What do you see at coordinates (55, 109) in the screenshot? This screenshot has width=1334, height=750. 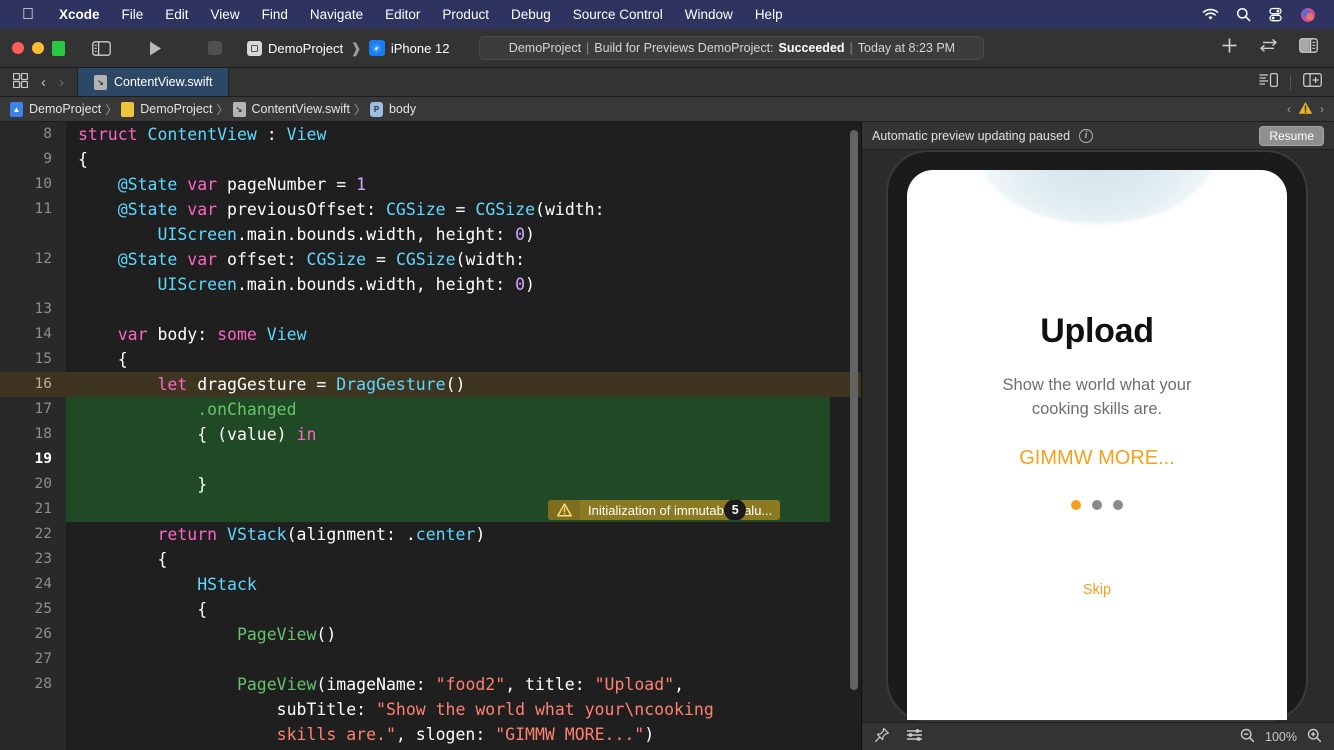 I see `breadcrumb-item-project: ▲ DemoProject` at bounding box center [55, 109].